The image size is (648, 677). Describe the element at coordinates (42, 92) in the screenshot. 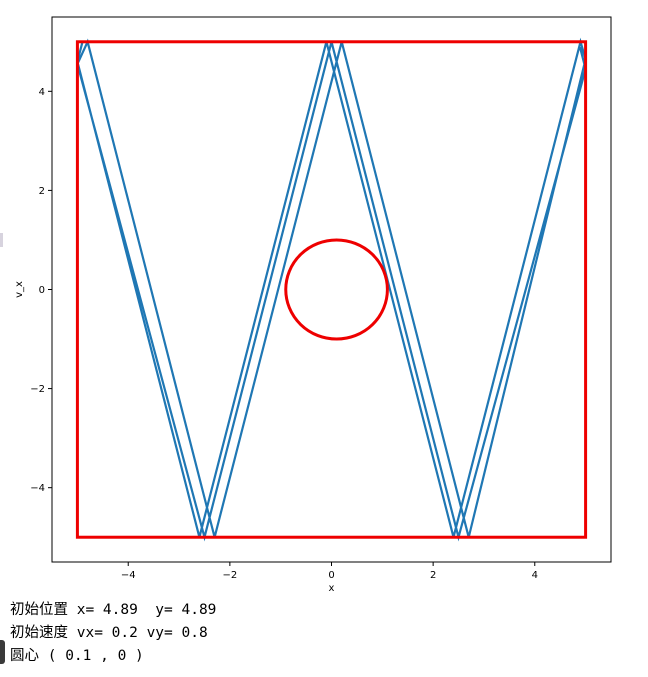

I see `y-tick-label: 4` at that location.